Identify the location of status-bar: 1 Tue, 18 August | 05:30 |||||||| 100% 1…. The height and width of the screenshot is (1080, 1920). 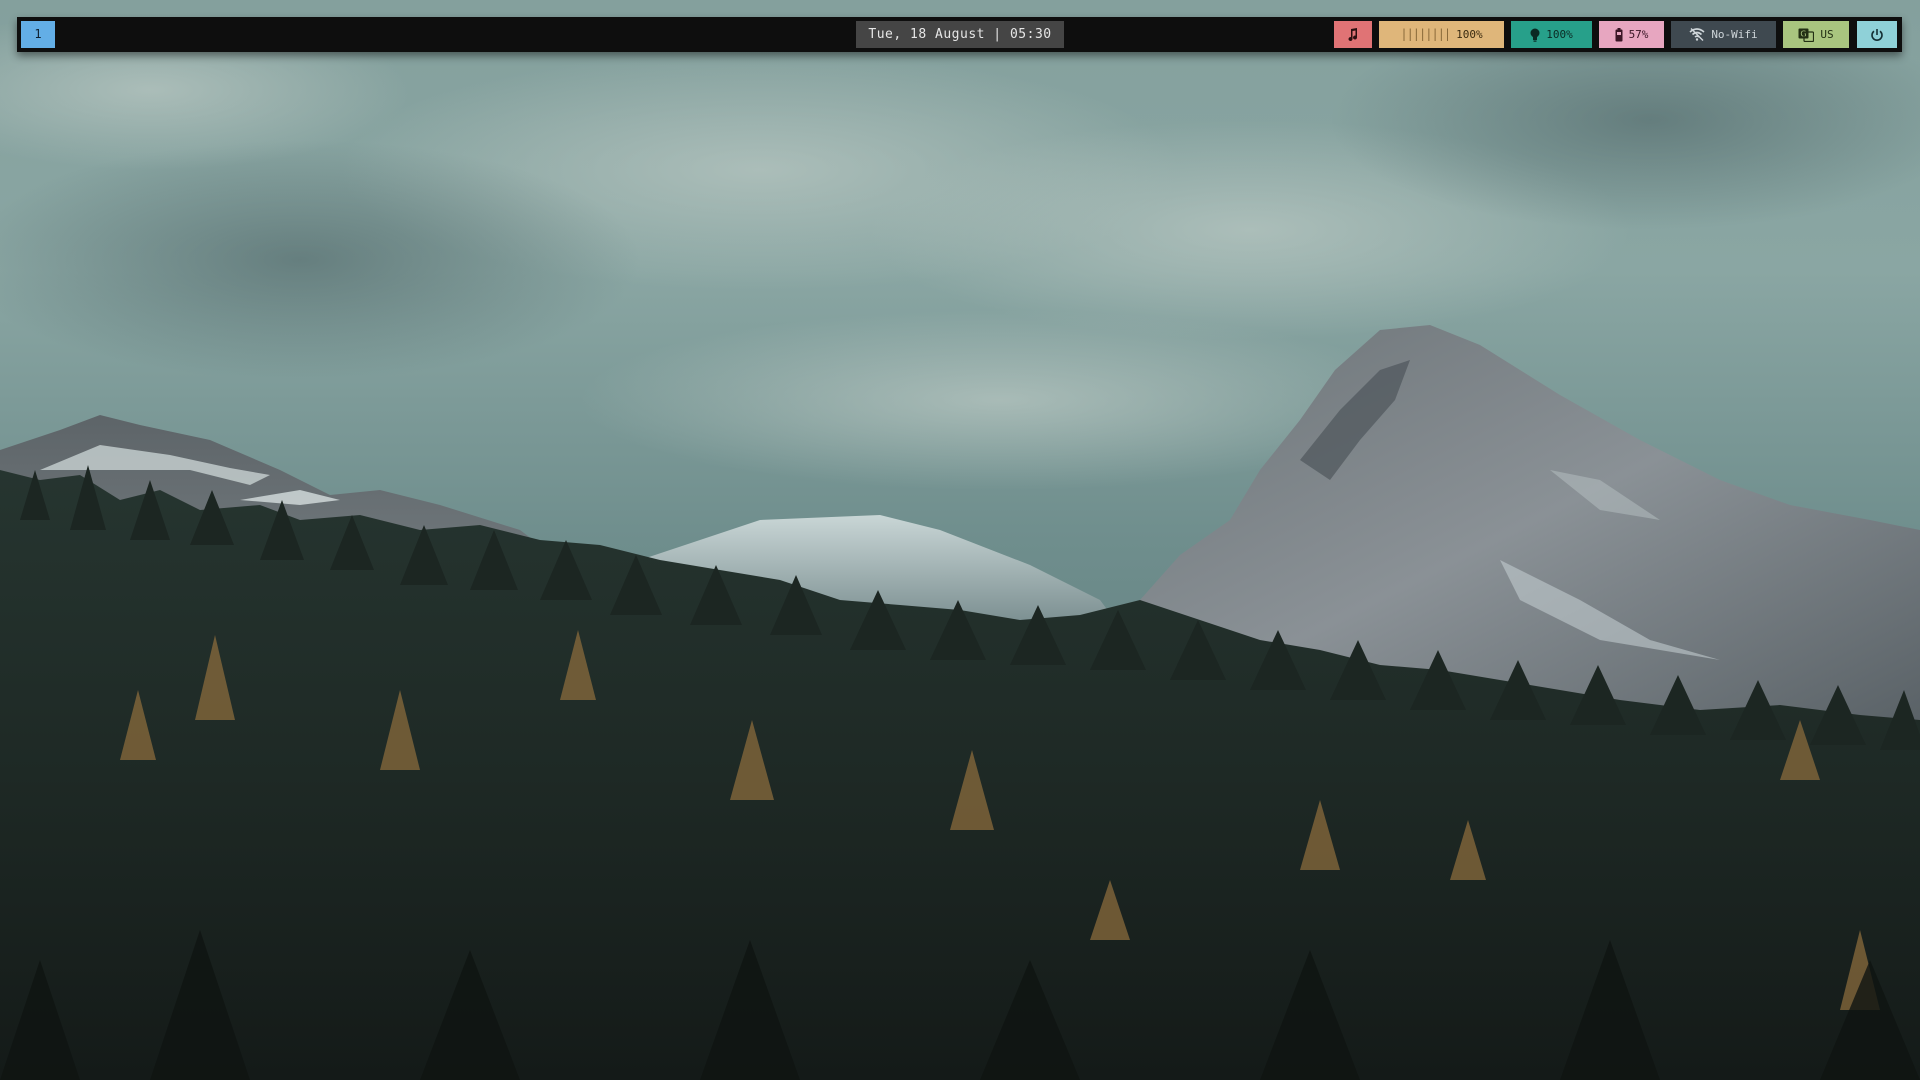
(959, 34).